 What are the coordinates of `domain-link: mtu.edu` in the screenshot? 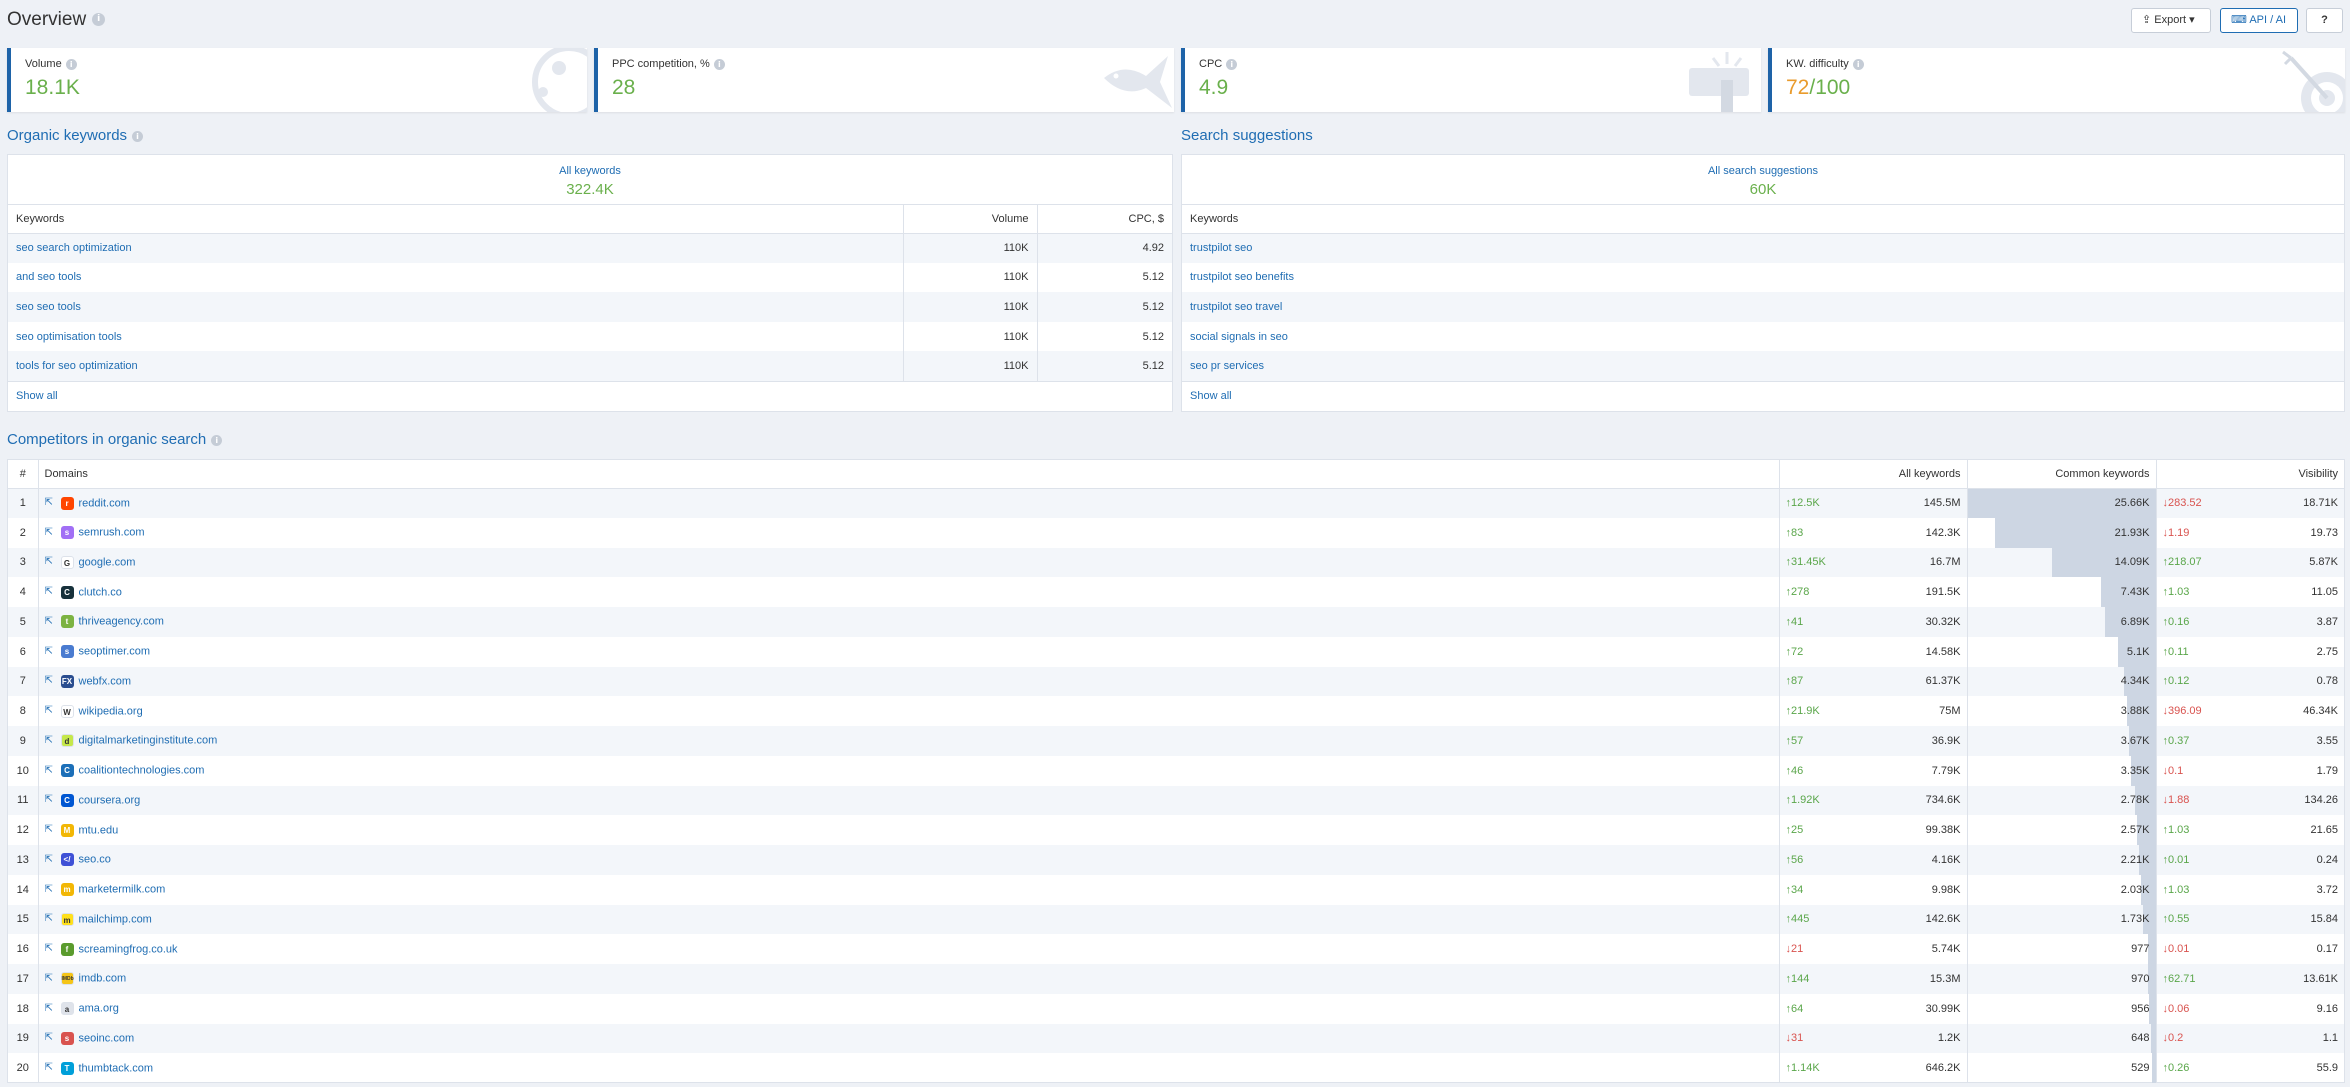 It's located at (99, 830).